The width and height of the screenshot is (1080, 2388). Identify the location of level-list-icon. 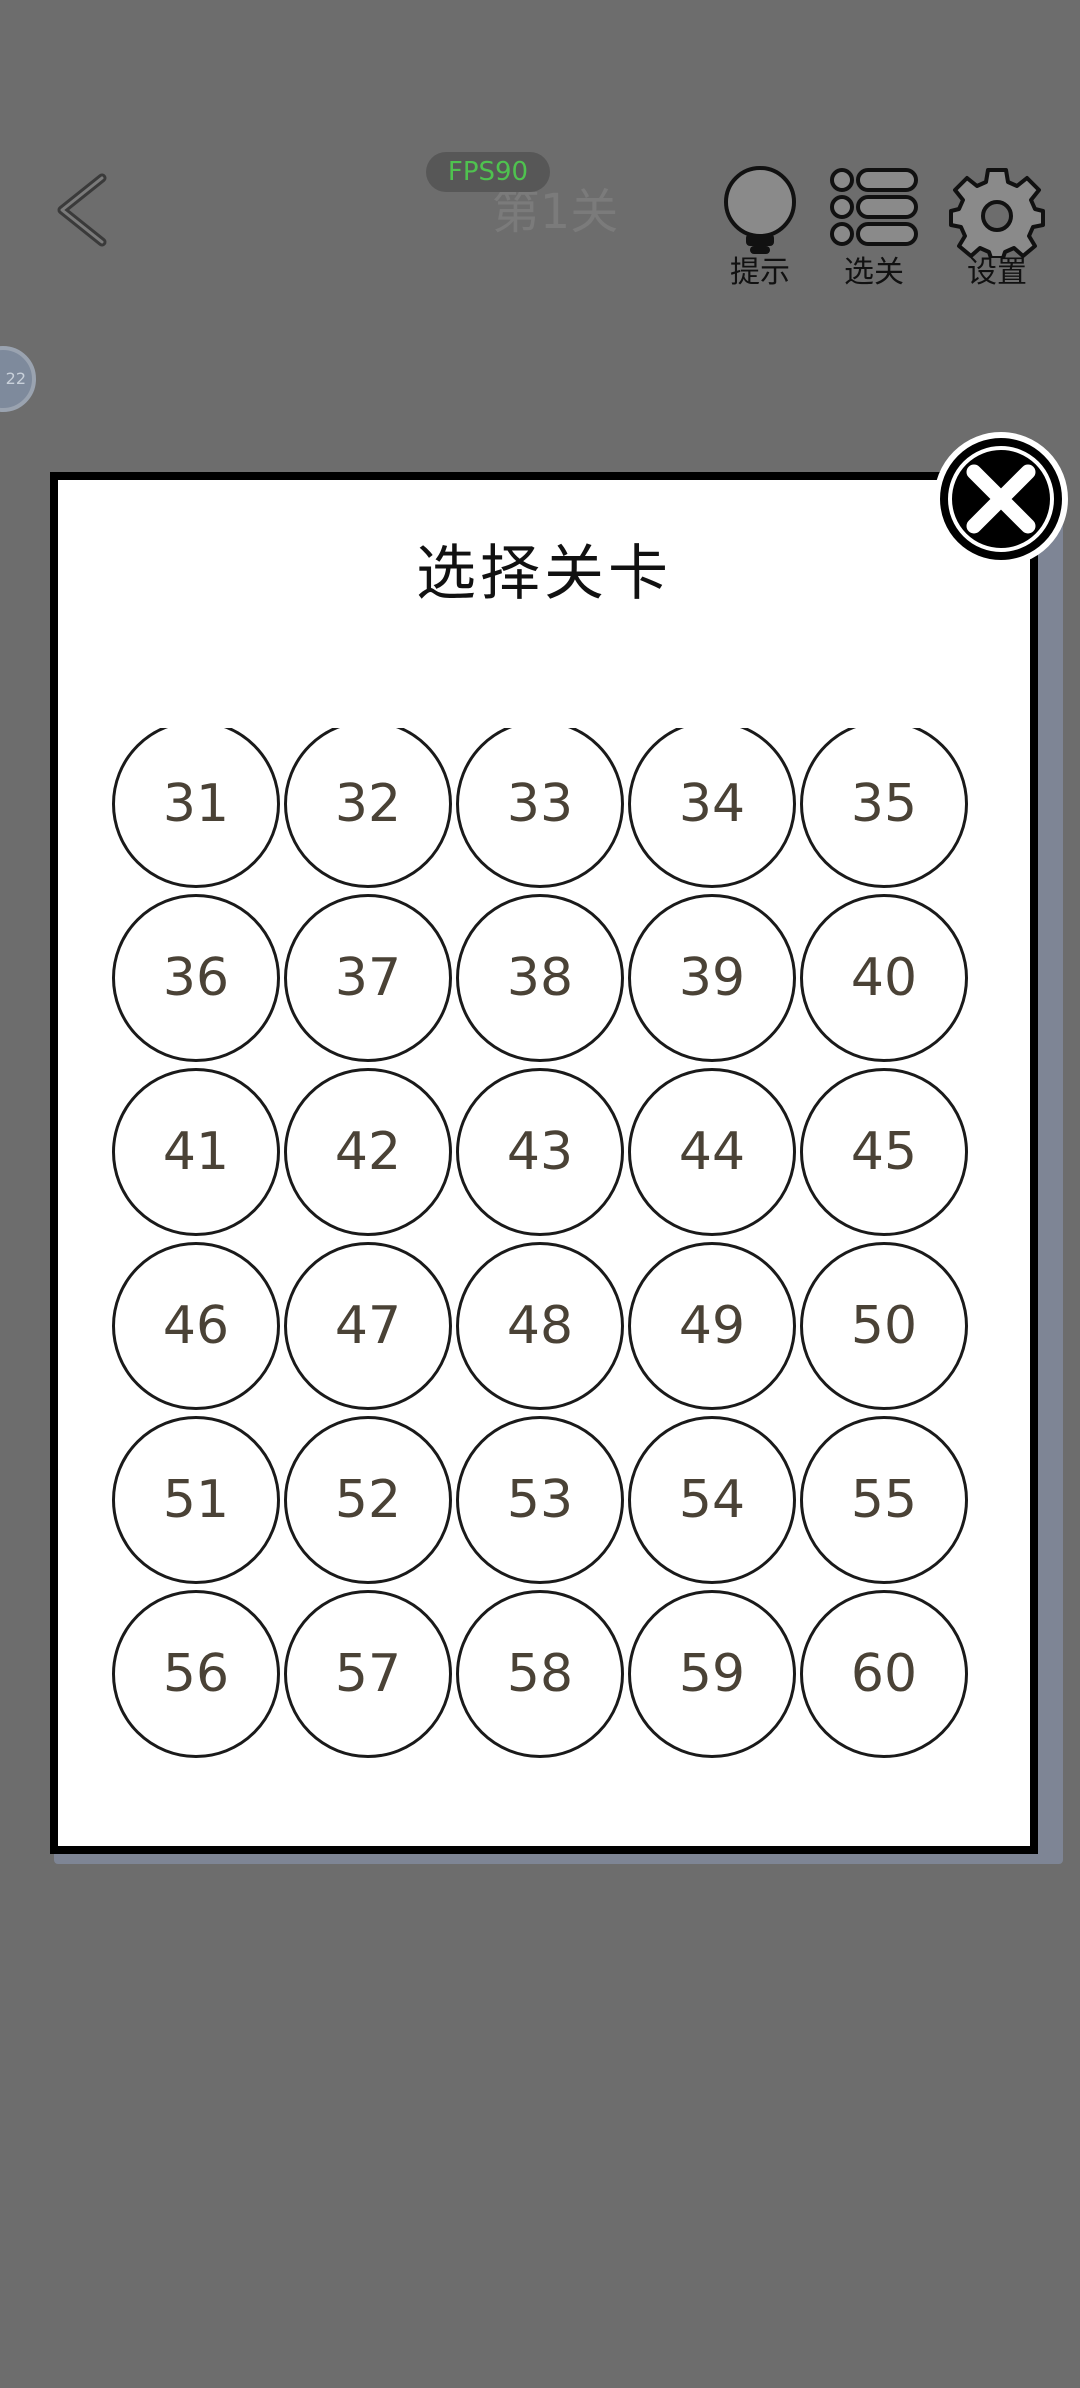
(874, 207).